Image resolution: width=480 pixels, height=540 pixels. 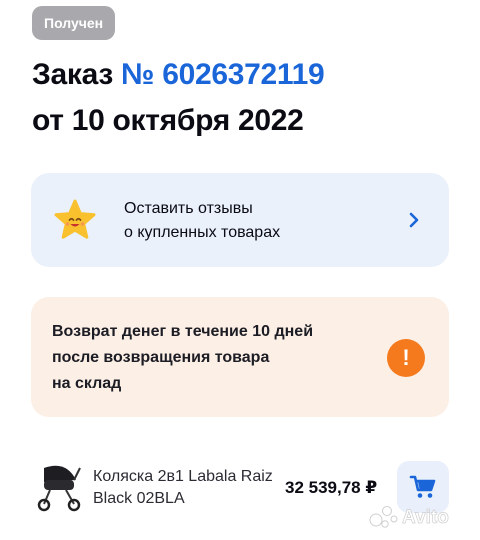 I want to click on order-title: Заказ № 6026372119 от 10 октября 2022, so click(x=178, y=98).